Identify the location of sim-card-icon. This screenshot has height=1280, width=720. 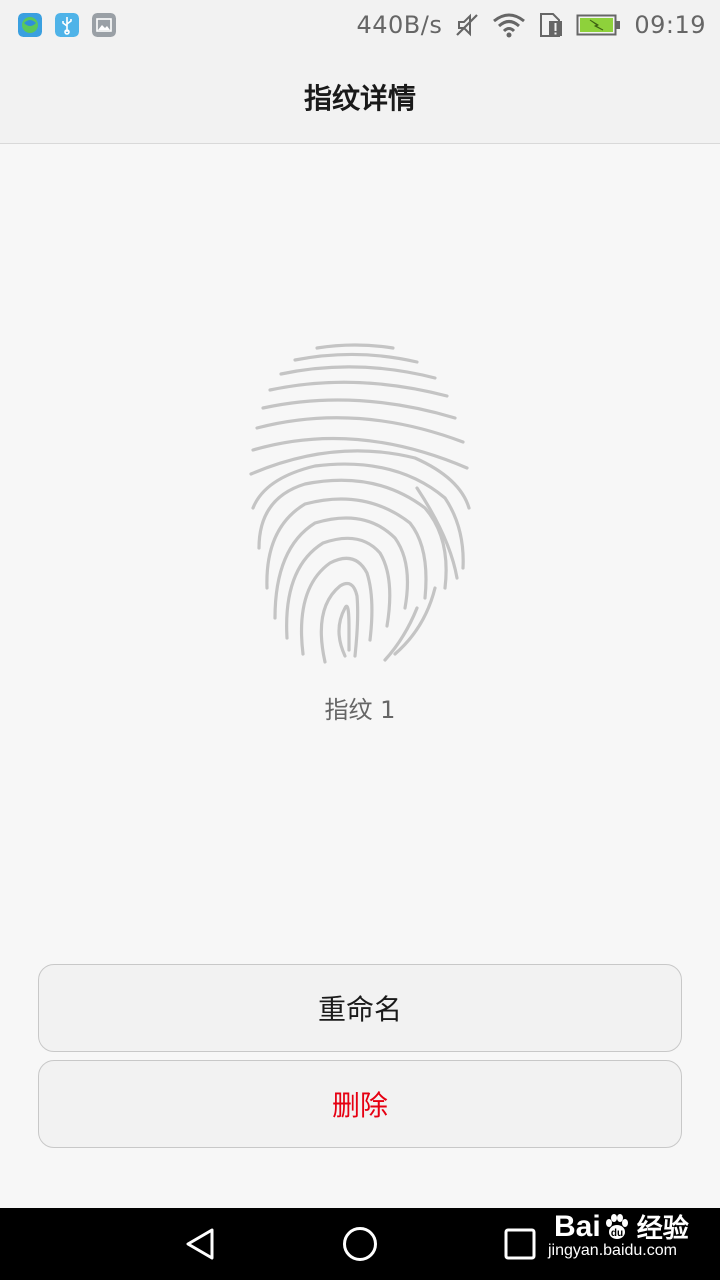
(551, 25).